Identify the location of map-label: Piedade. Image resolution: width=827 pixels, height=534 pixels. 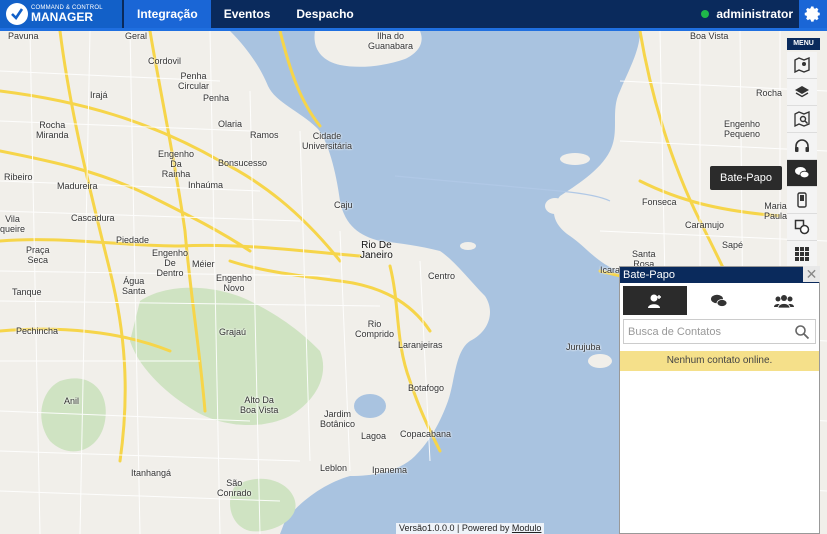
(133, 240).